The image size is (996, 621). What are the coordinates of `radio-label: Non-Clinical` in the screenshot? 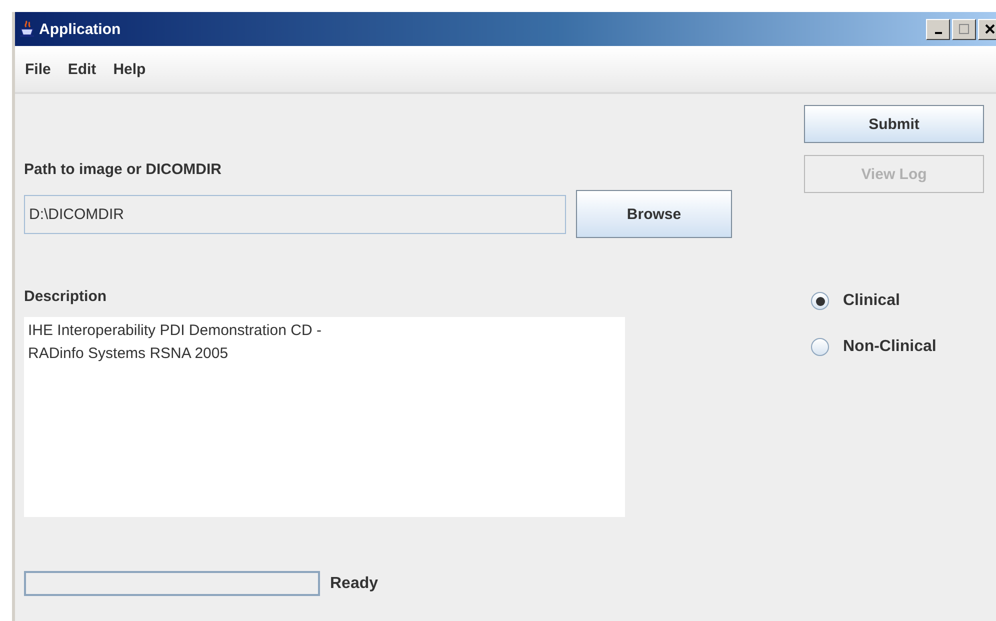 It's located at (889, 347).